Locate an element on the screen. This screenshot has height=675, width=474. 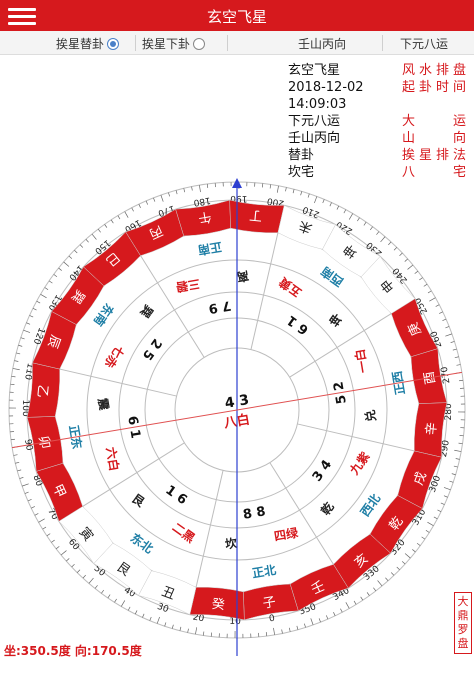
mountain-label: 癸 is located at coordinates (218, 605).